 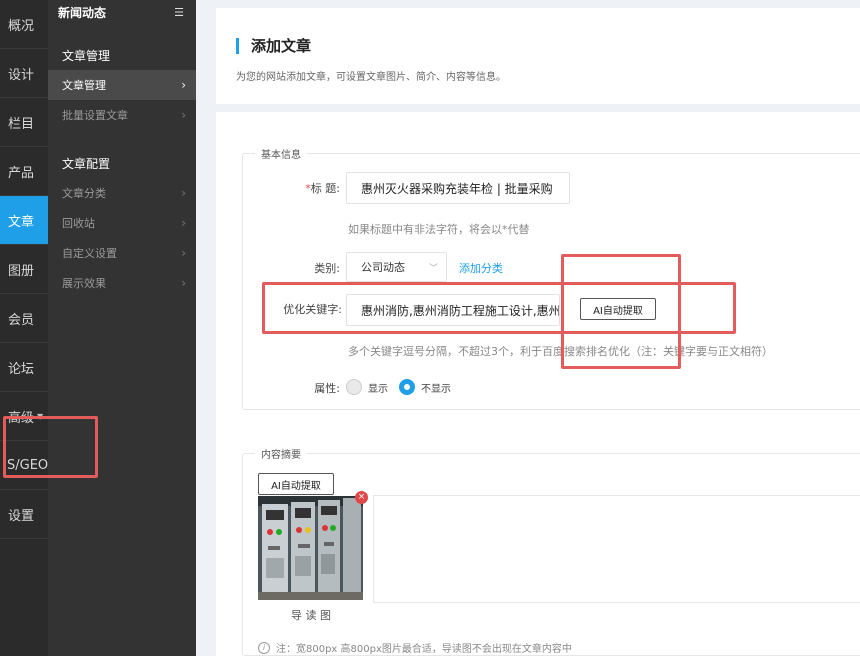 What do you see at coordinates (616, 549) in the screenshot?
I see `summary-textarea` at bounding box center [616, 549].